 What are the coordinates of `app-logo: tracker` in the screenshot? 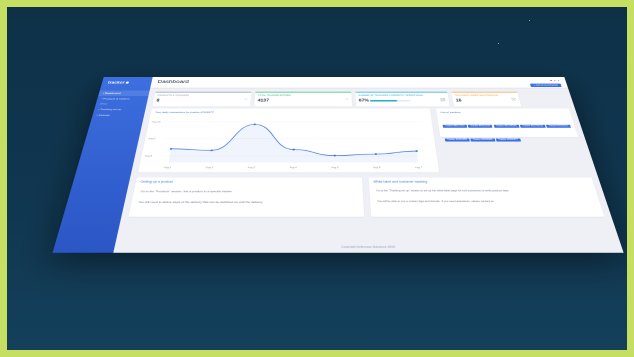 It's located at (118, 83).